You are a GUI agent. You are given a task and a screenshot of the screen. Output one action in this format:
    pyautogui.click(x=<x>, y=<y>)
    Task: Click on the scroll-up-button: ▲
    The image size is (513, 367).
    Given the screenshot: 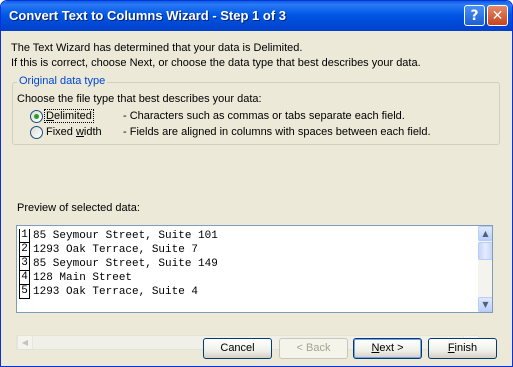 What is the action you would take?
    pyautogui.click(x=485, y=233)
    